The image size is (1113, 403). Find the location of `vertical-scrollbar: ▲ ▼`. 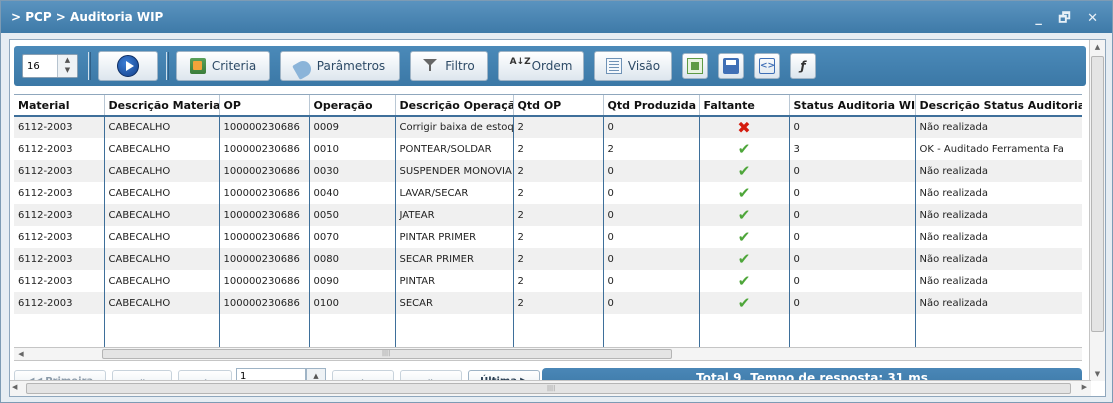

vertical-scrollbar: ▲ ▼ is located at coordinates (1097, 210).